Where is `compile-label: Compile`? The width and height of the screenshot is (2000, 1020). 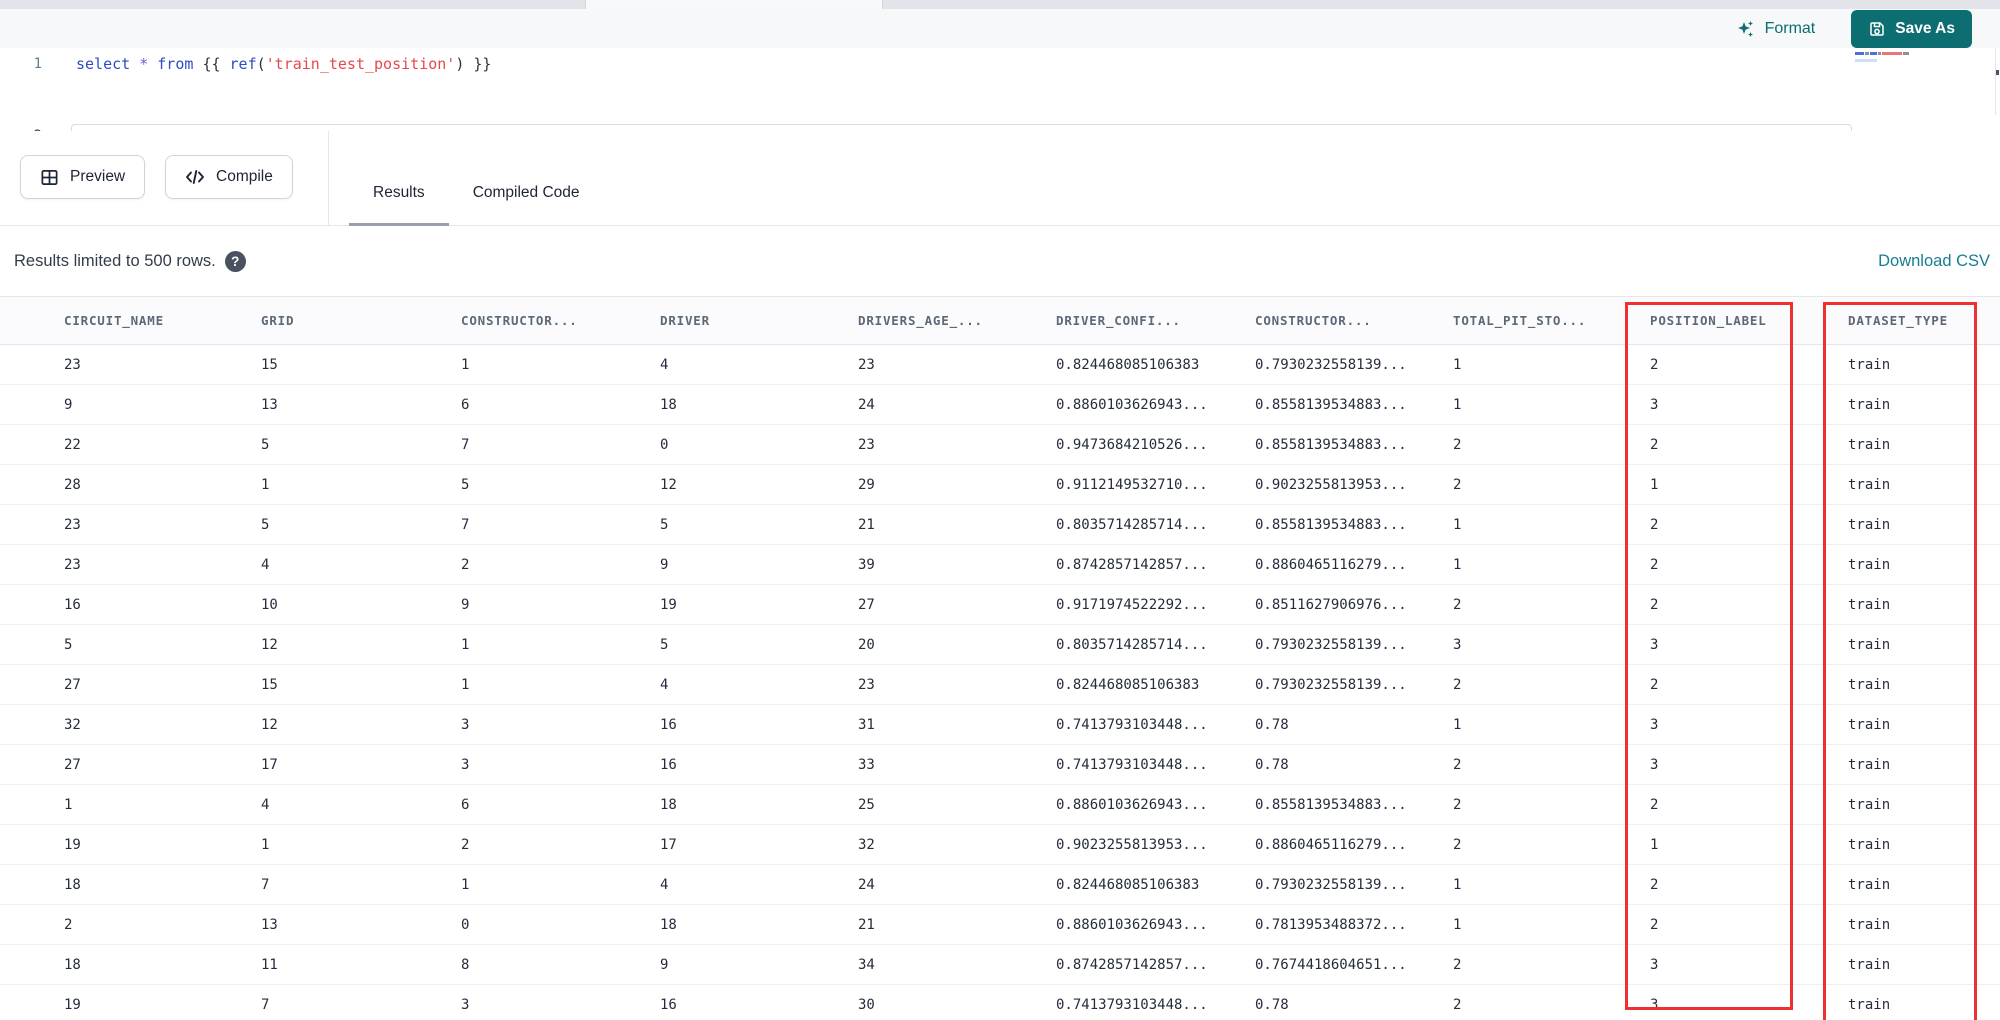
compile-label: Compile is located at coordinates (244, 176).